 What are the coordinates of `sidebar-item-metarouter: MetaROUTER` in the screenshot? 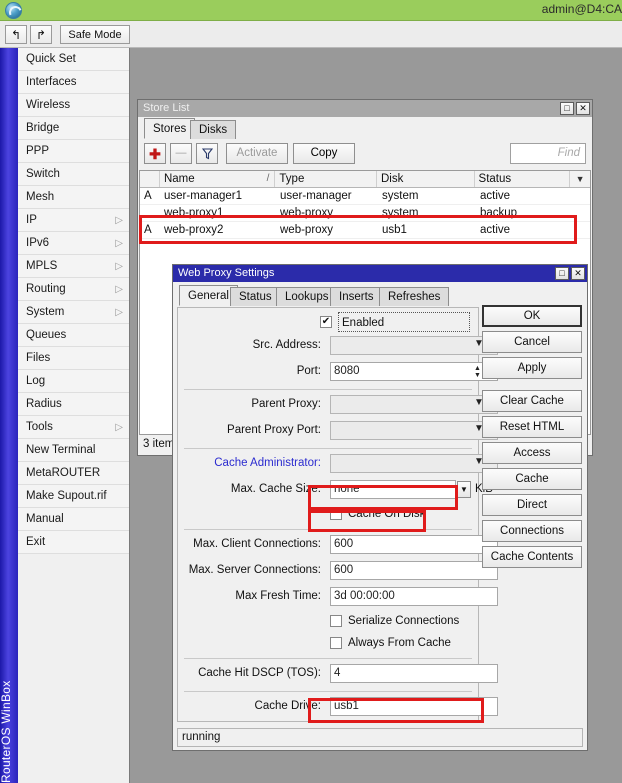 It's located at (73, 473).